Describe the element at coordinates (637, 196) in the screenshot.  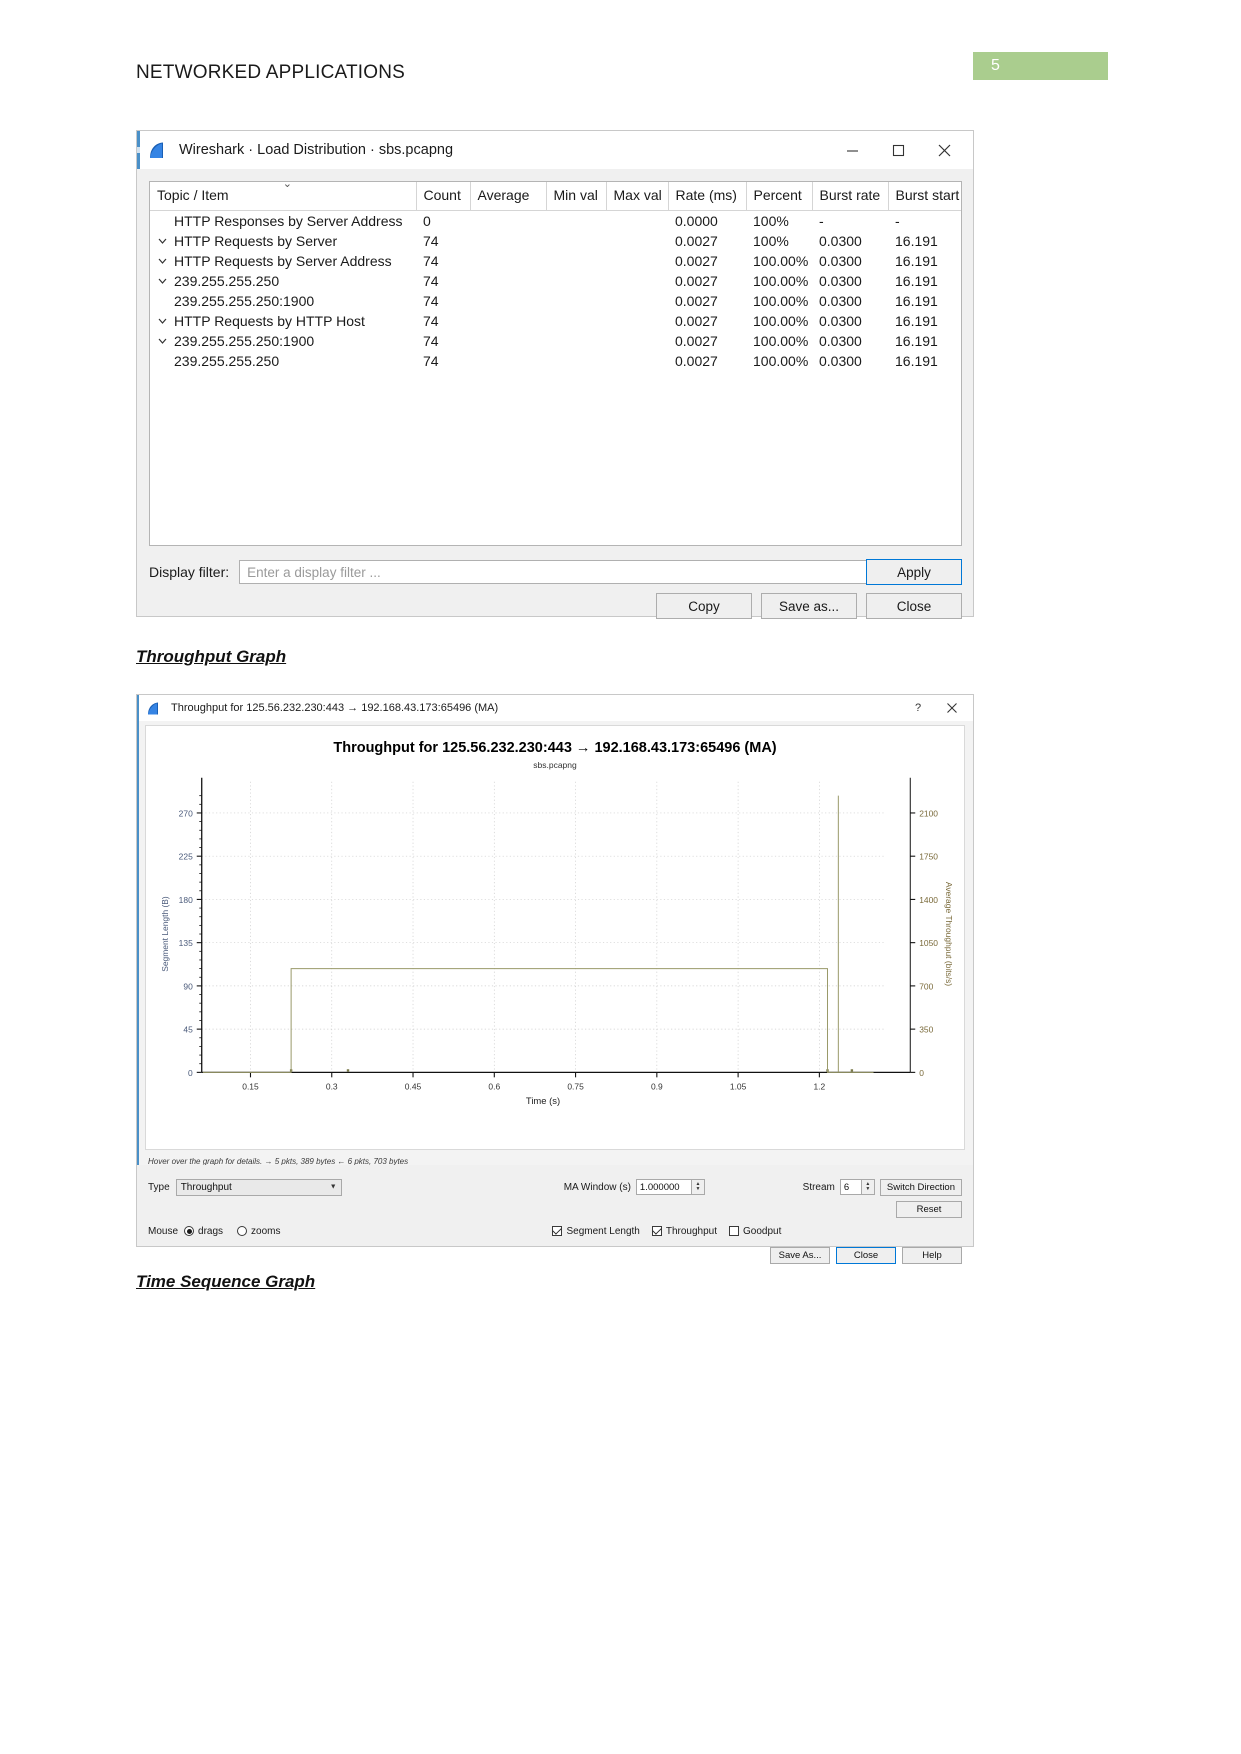
I see `col-header-max-val: Max val` at that location.